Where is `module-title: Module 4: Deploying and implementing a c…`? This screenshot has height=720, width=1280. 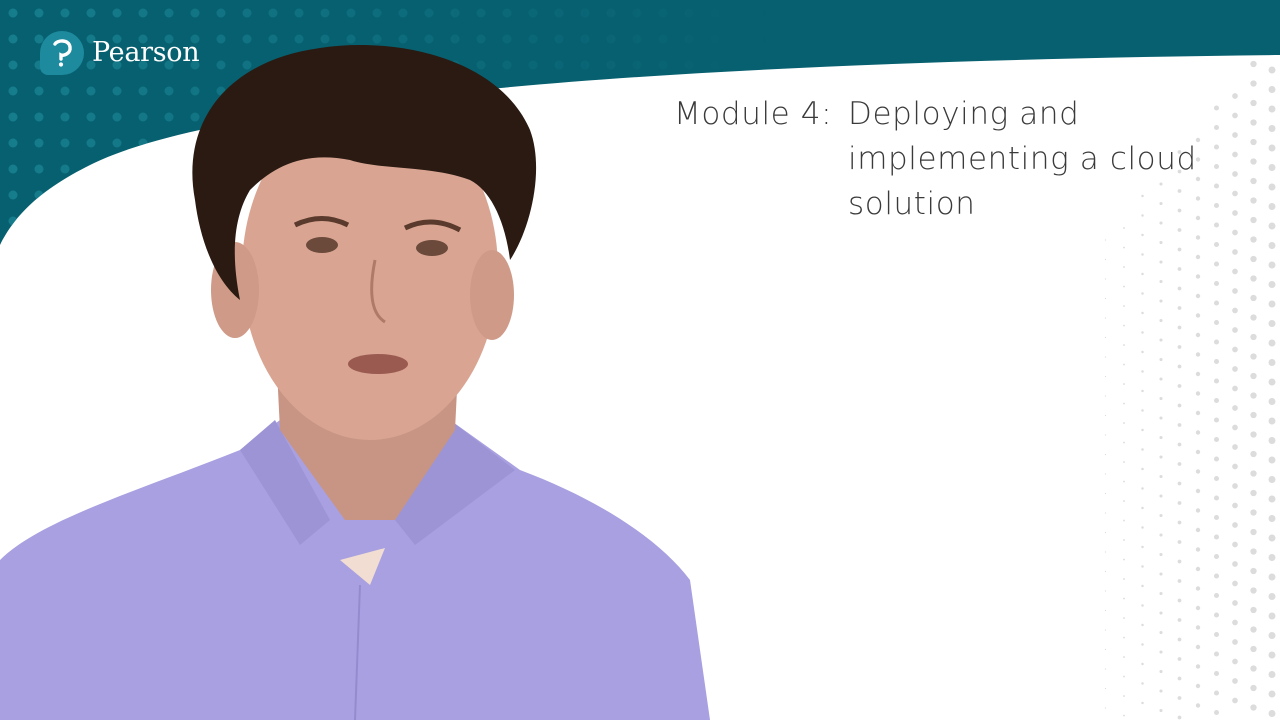 module-title: Module 4: Deploying and implementing a c… is located at coordinates (935, 159).